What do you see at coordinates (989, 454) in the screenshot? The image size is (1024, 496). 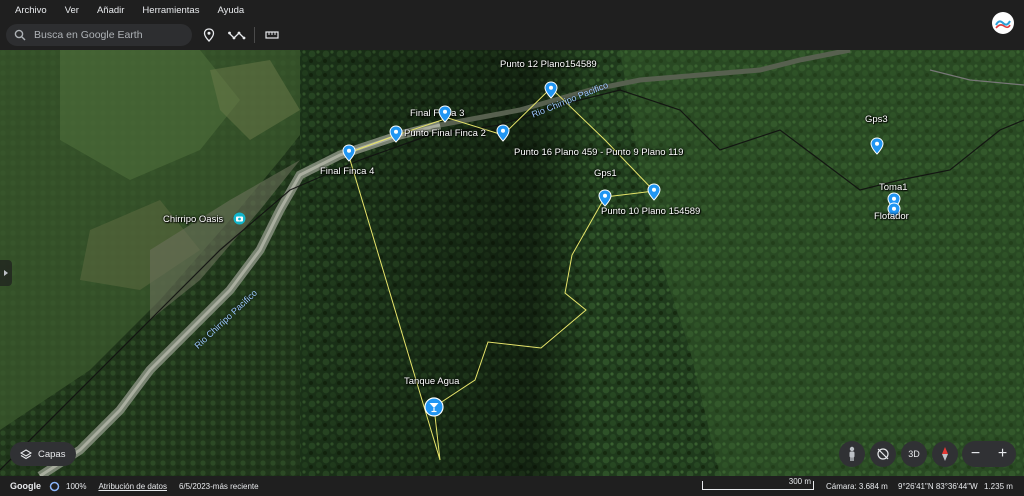 I see `zoom-control: − +` at bounding box center [989, 454].